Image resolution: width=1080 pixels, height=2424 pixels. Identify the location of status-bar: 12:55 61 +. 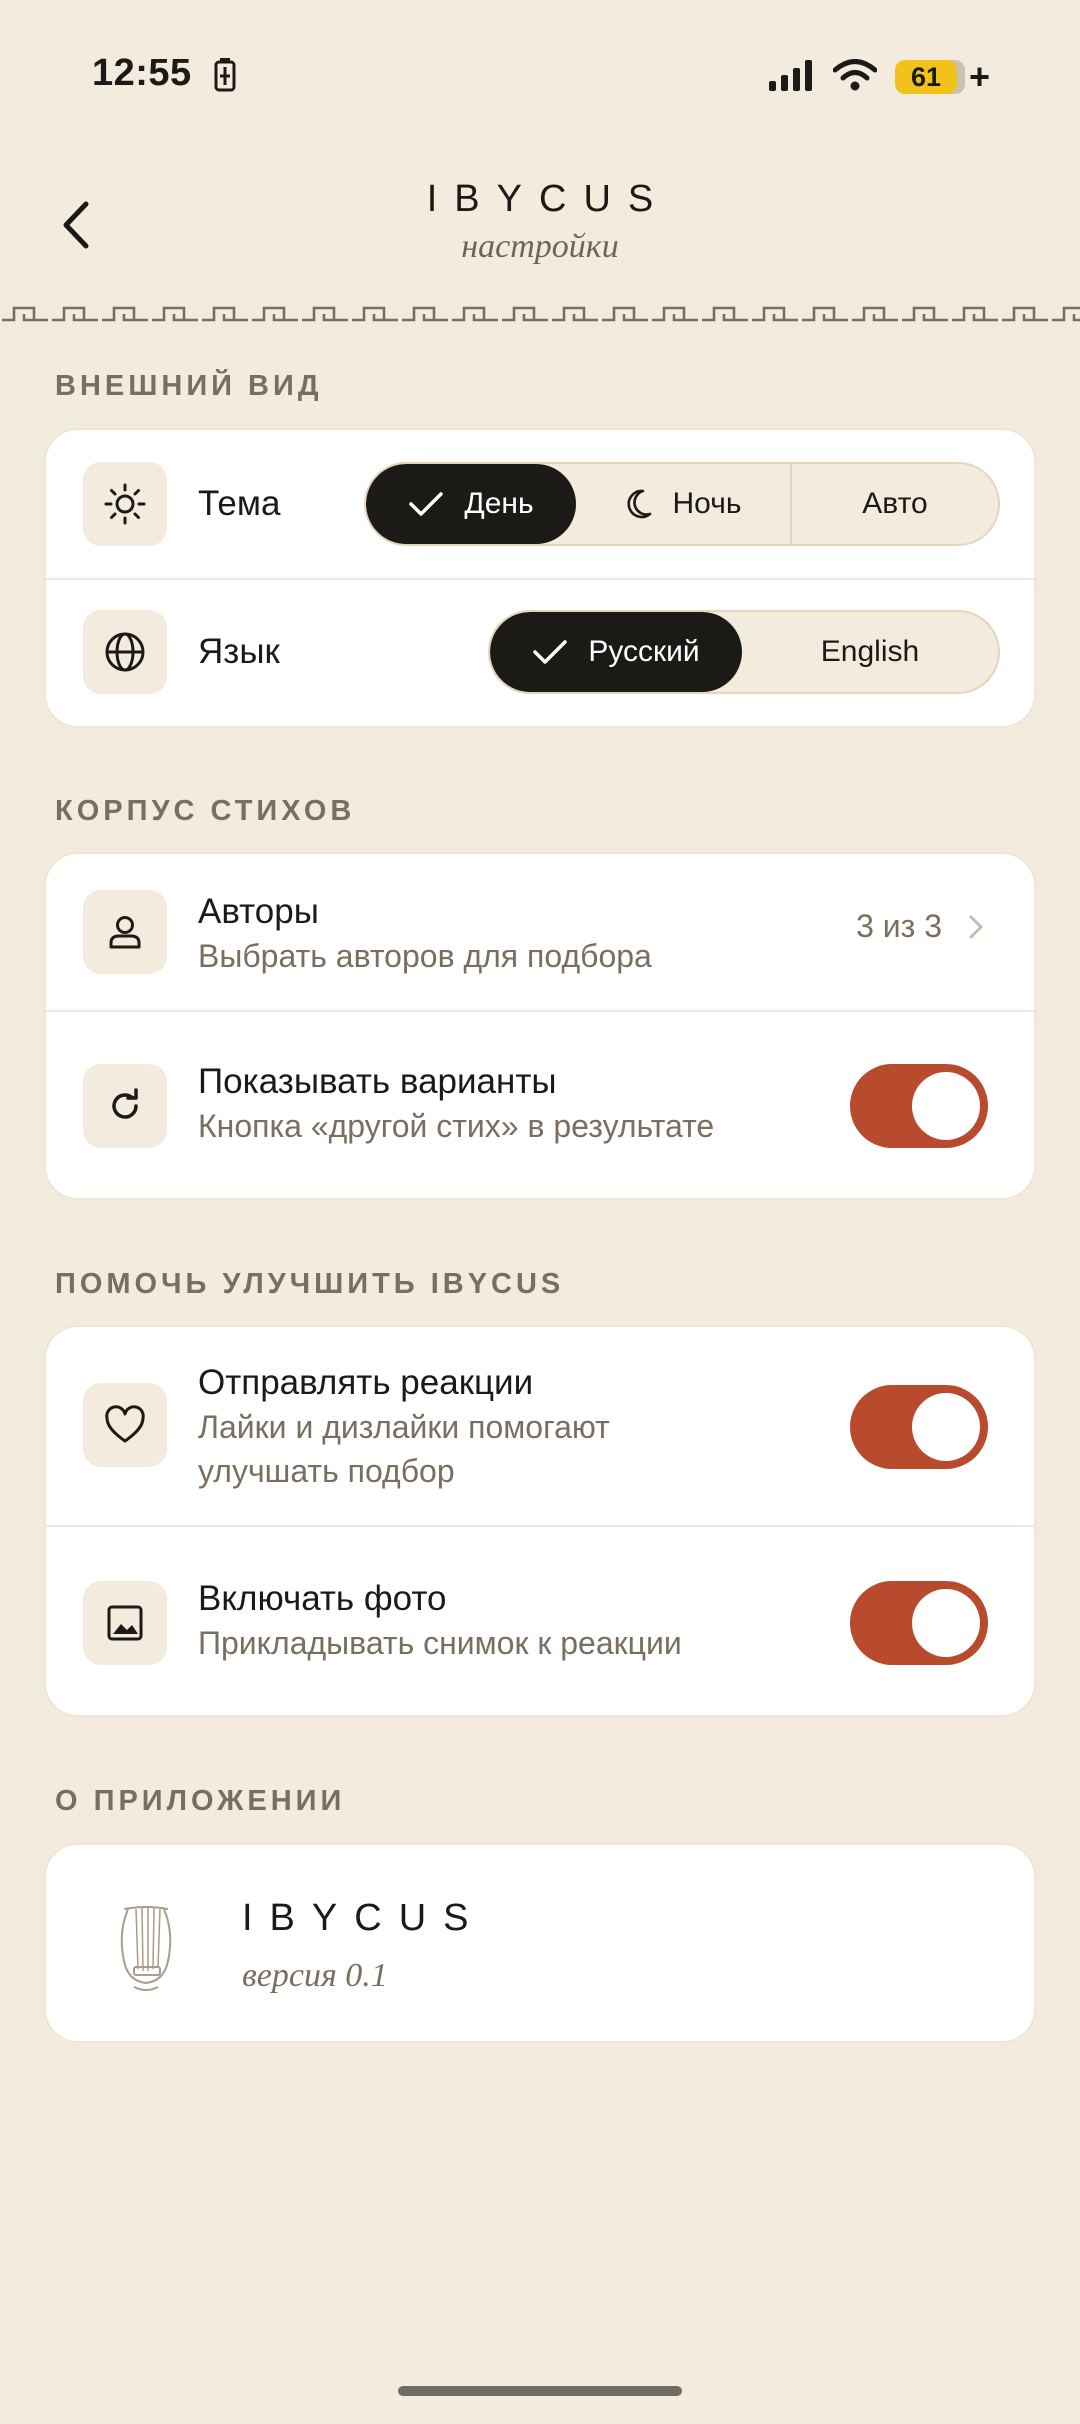
(540, 75).